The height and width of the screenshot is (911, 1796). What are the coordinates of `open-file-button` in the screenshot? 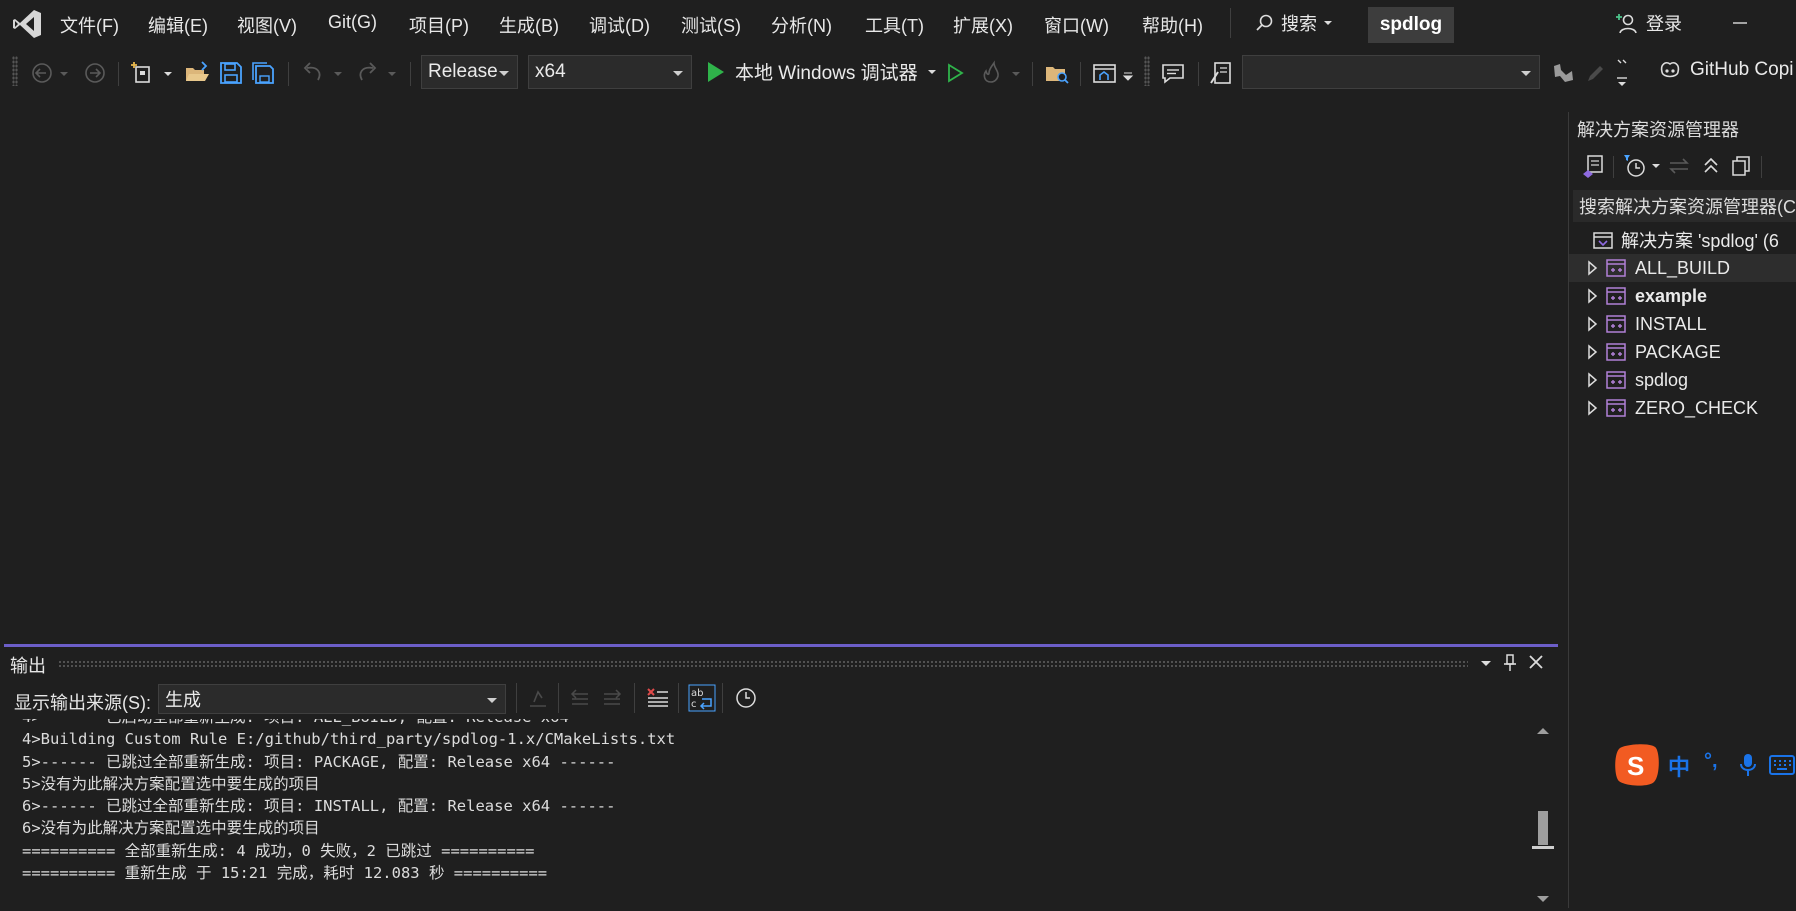 It's located at (197, 73).